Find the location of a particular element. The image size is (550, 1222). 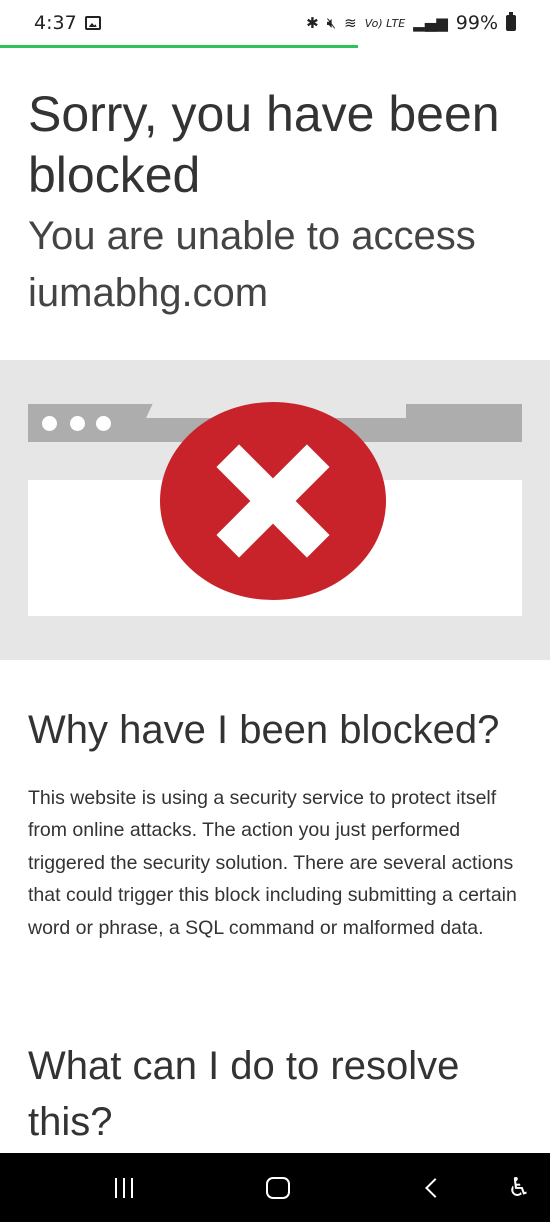

home-icon is located at coordinates (278, 1187).